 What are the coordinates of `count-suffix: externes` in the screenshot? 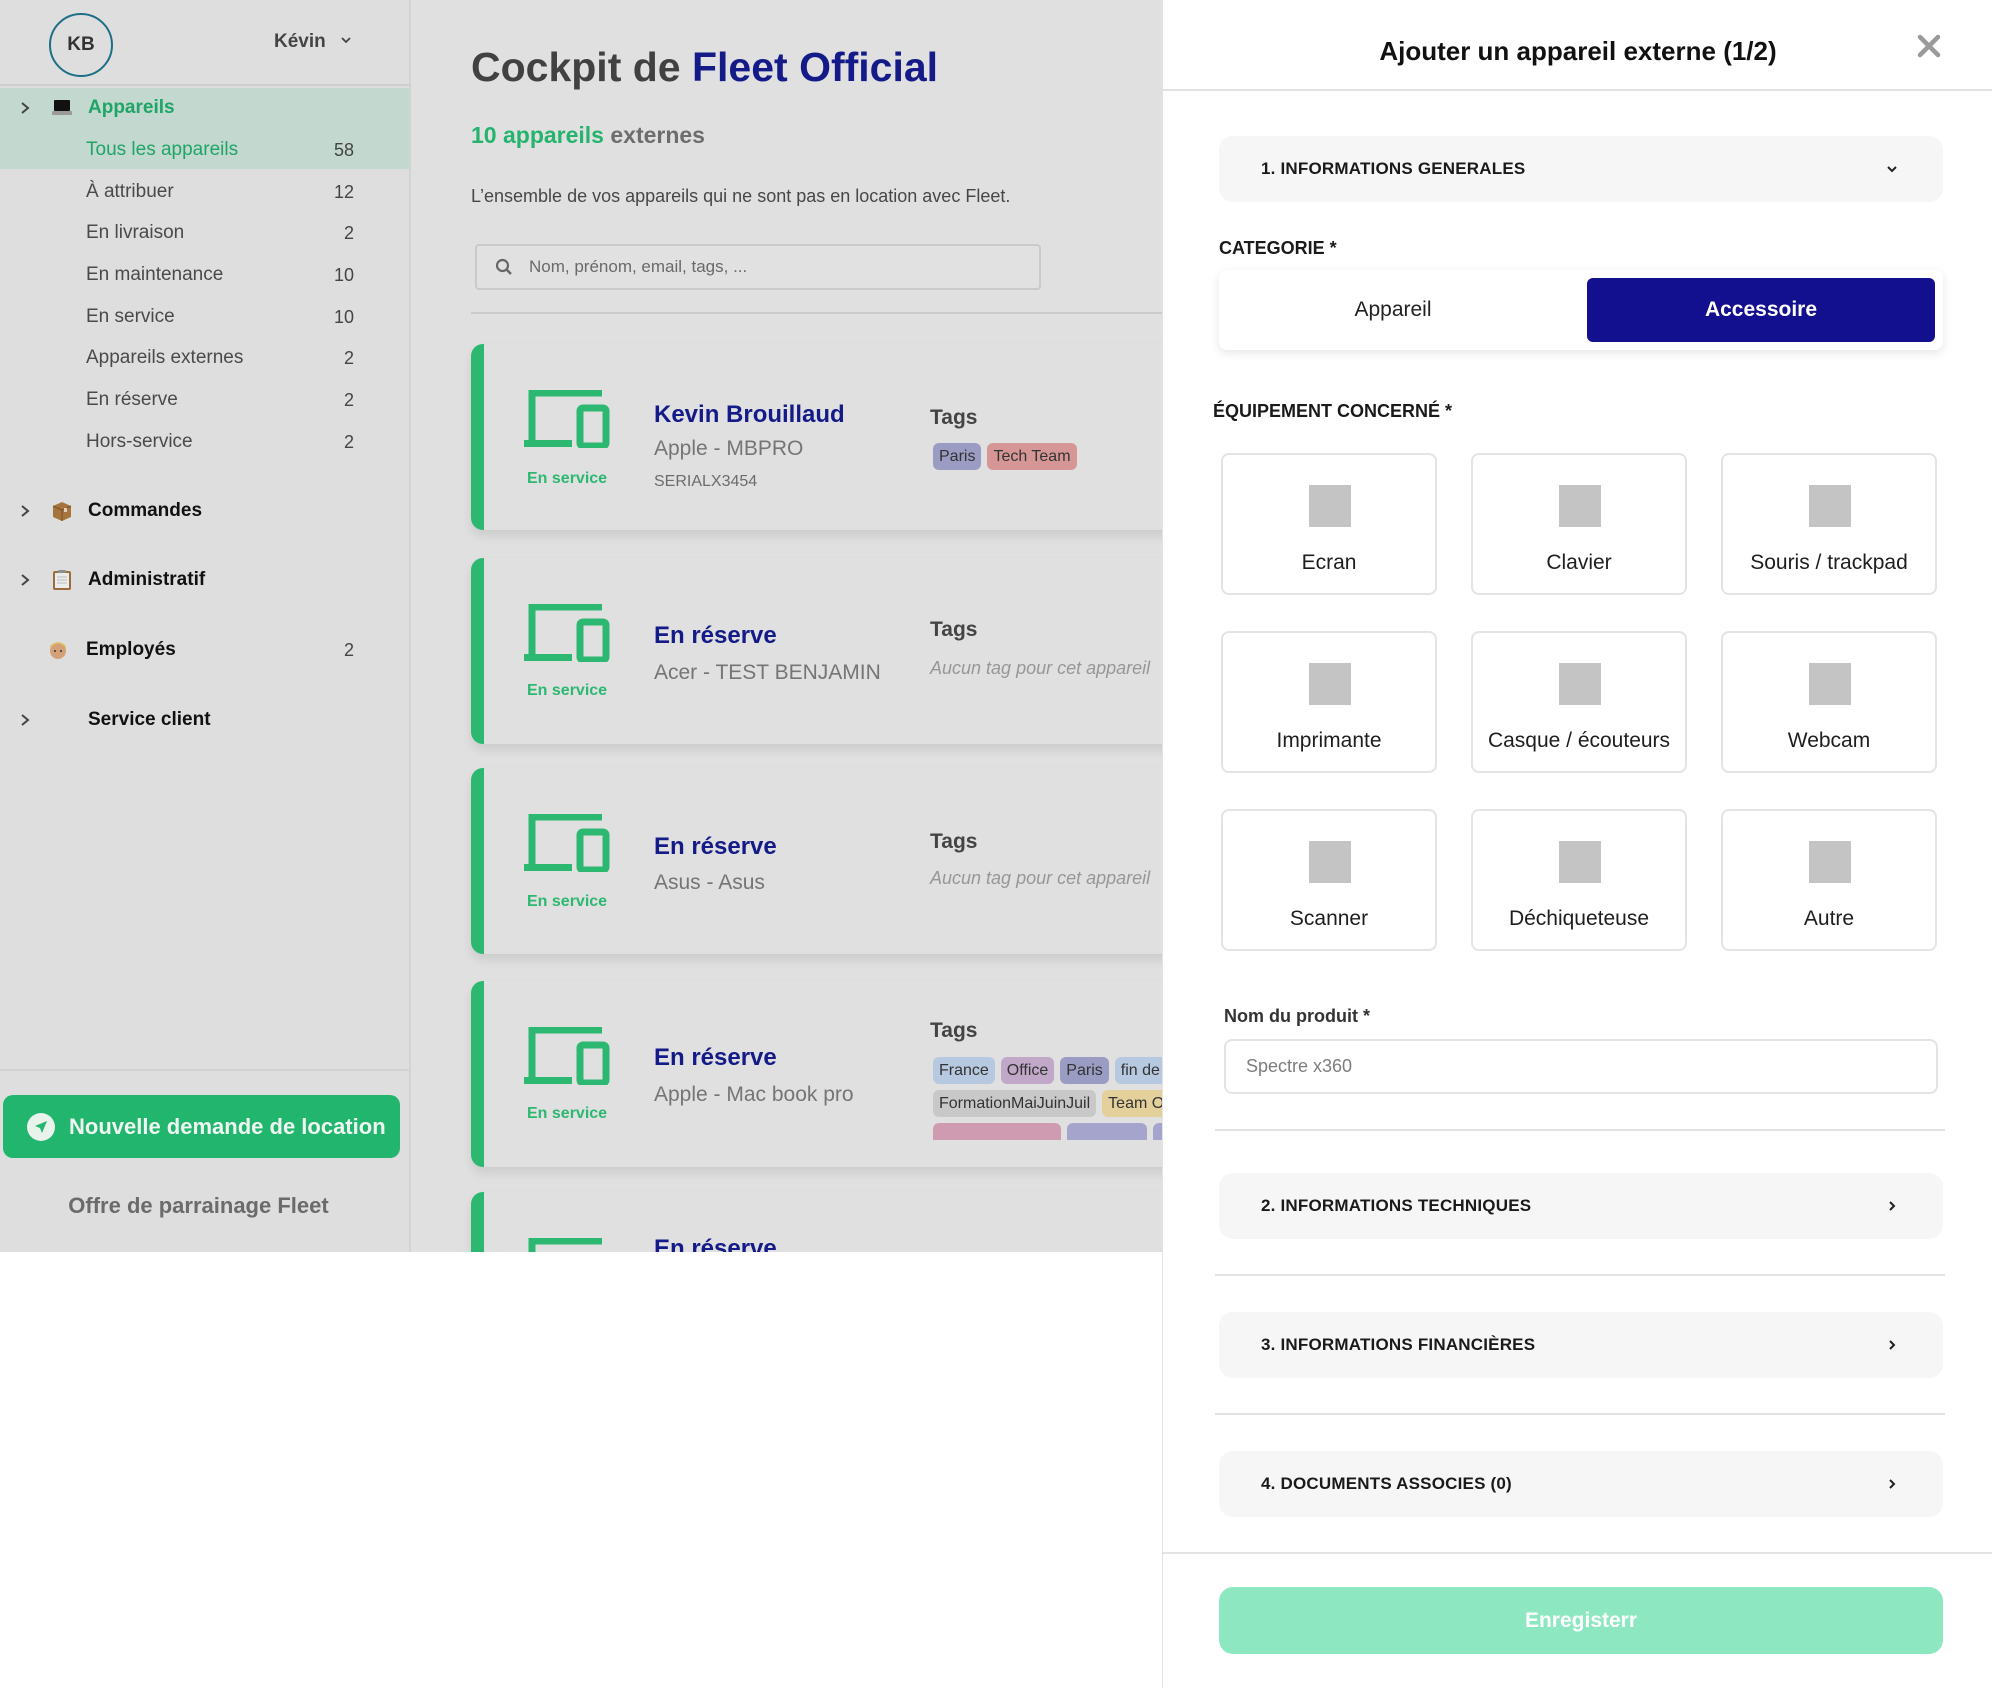 It's located at (657, 135).